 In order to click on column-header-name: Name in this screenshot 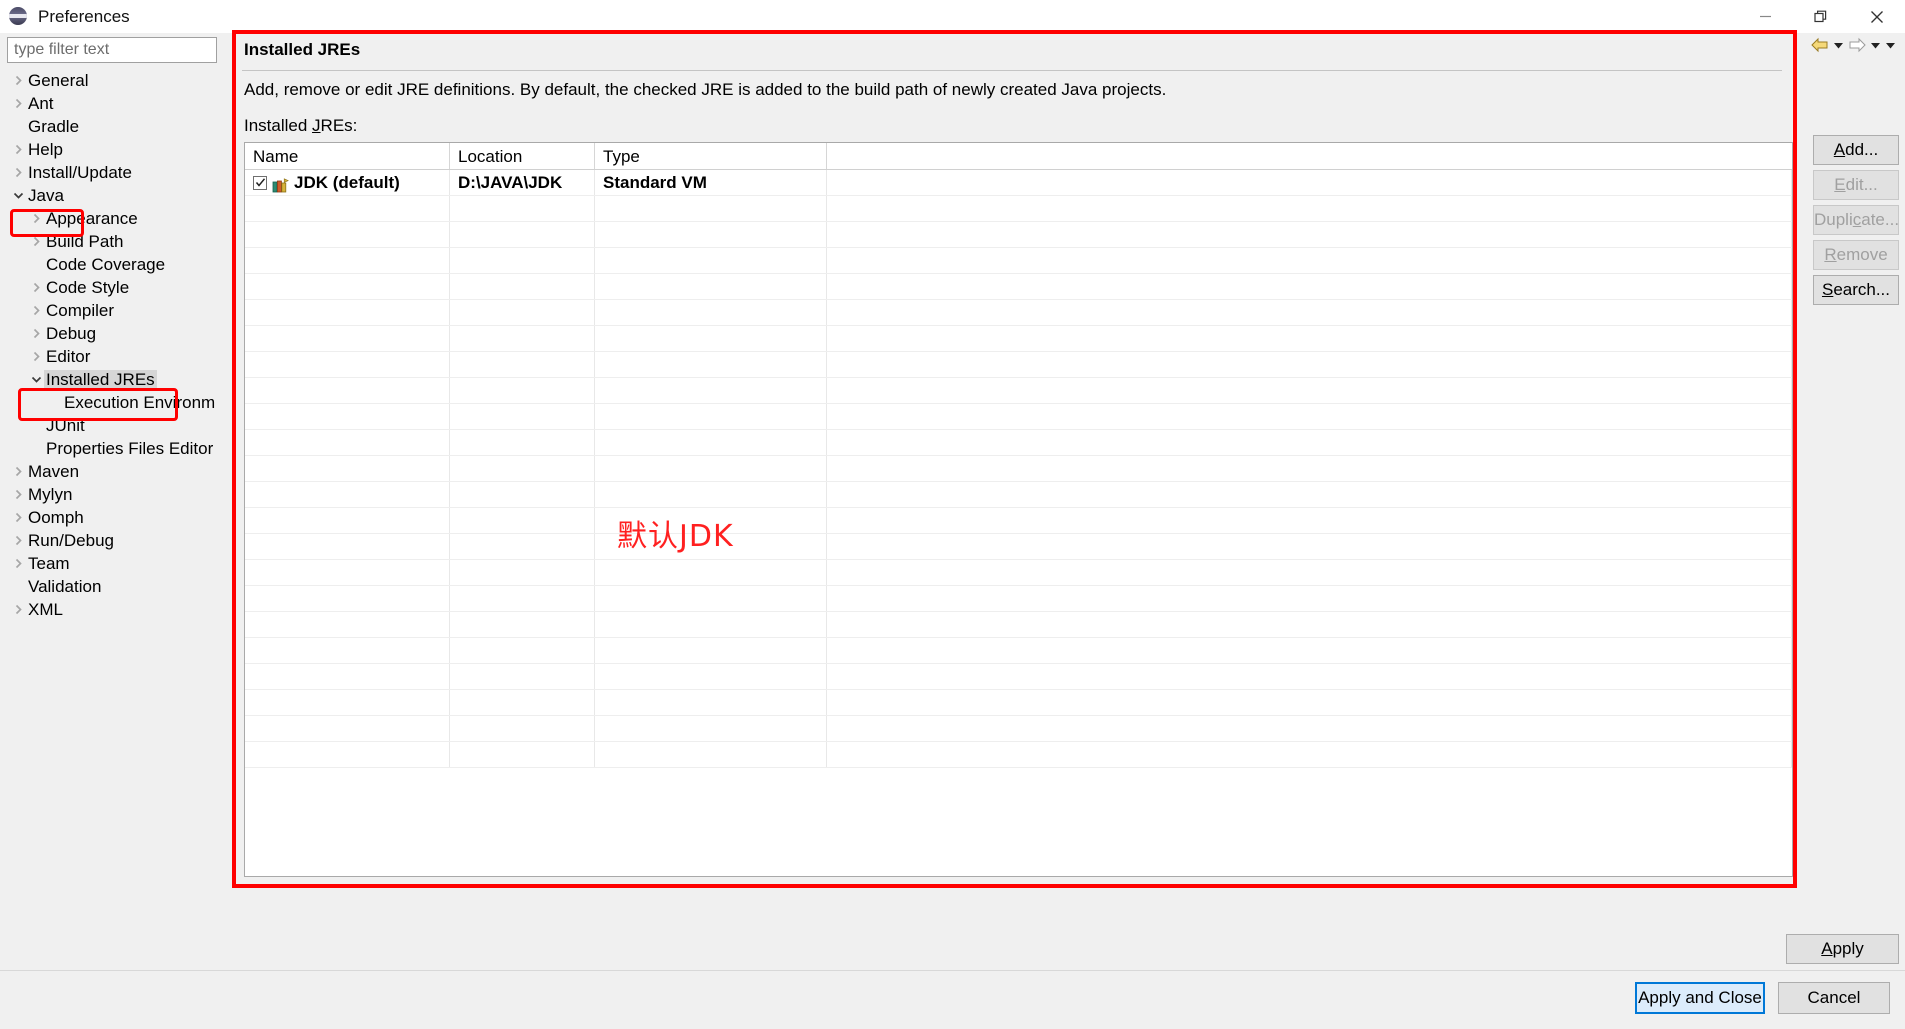, I will do `click(347, 156)`.